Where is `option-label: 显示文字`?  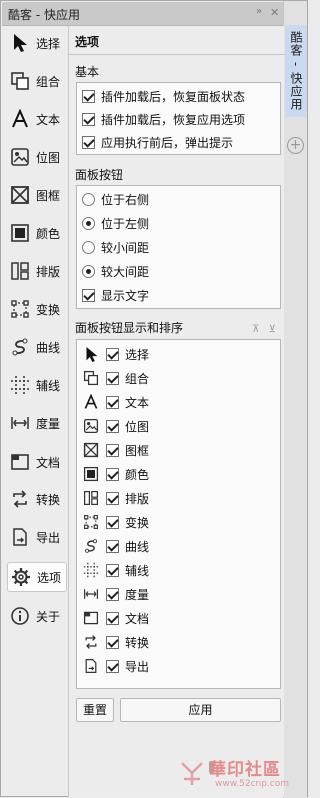 option-label: 显示文字 is located at coordinates (125, 295).